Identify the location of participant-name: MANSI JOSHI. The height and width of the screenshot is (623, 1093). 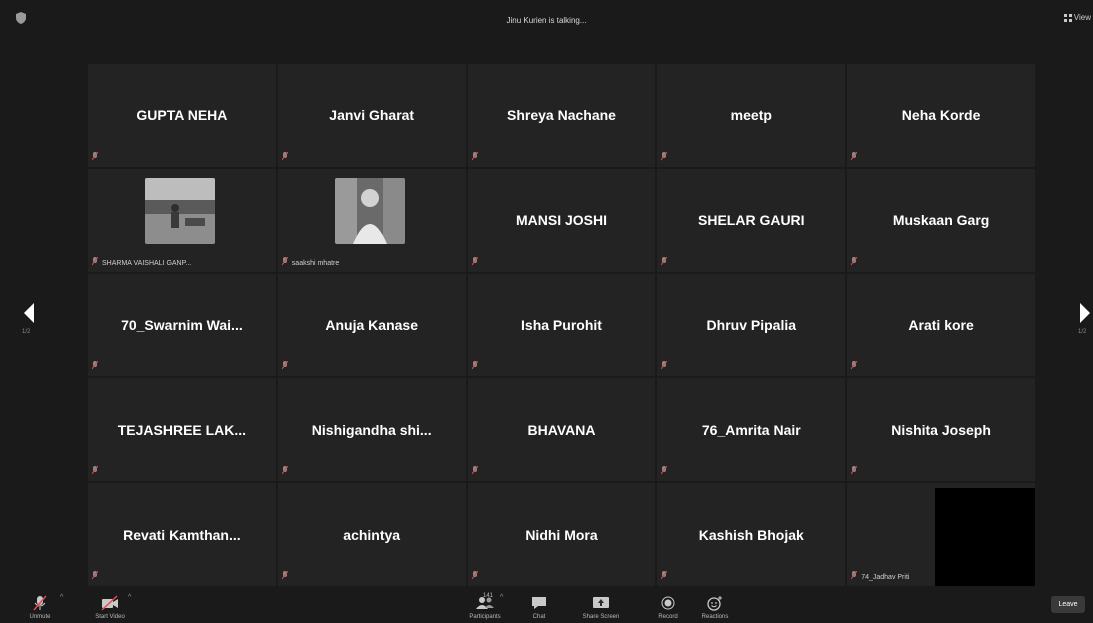
(561, 220).